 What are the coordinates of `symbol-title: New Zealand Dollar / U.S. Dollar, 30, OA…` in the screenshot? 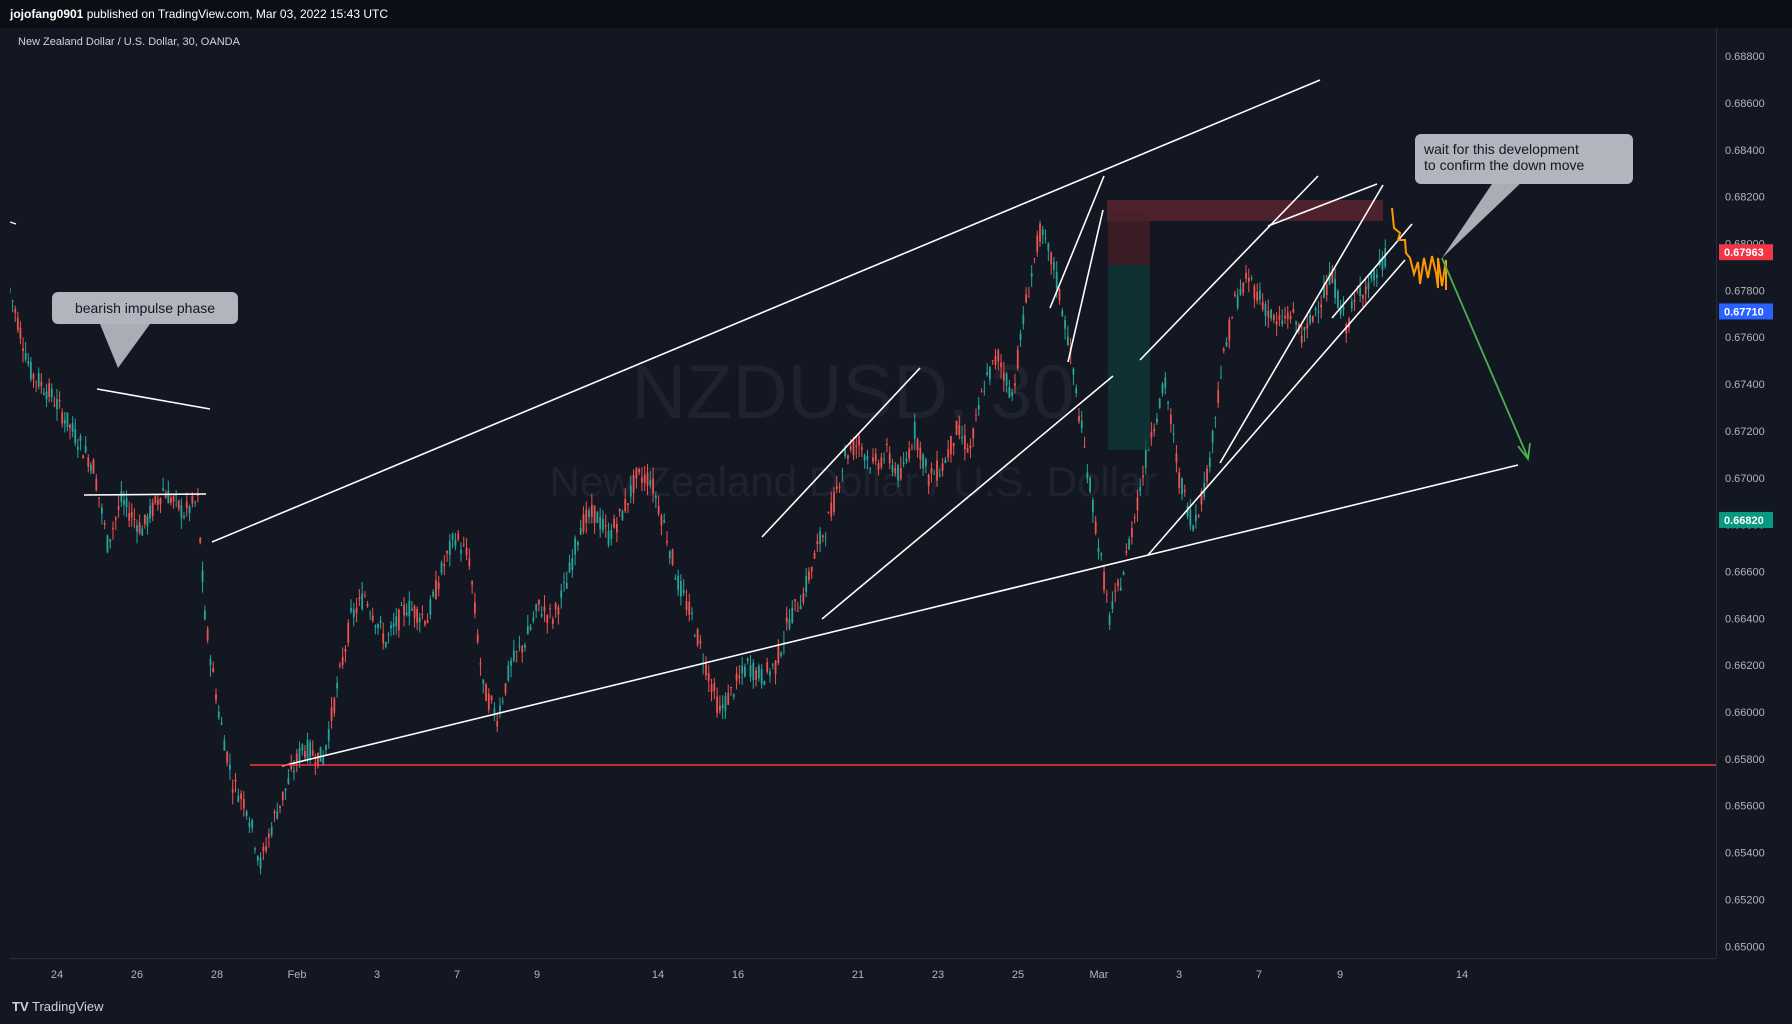 It's located at (129, 42).